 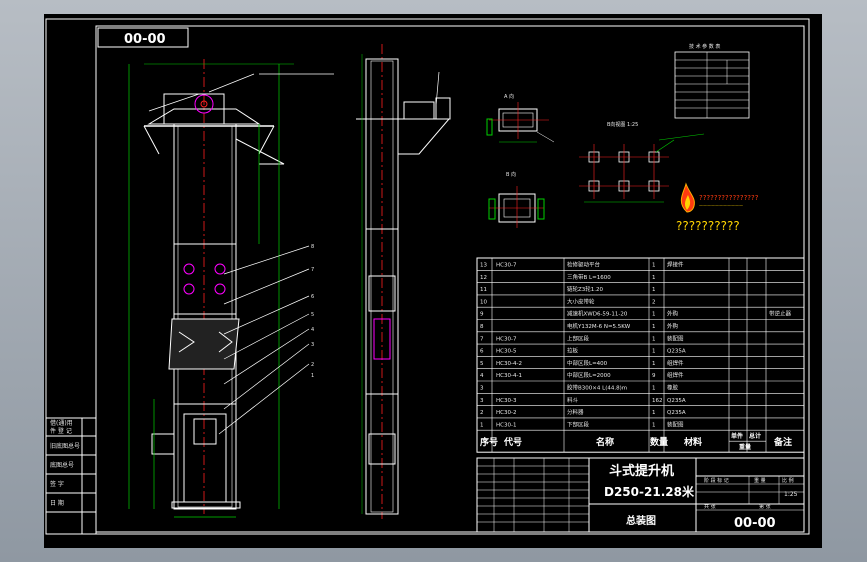 What do you see at coordinates (788, 480) in the screenshot?
I see `ratio-label: 比 例` at bounding box center [788, 480].